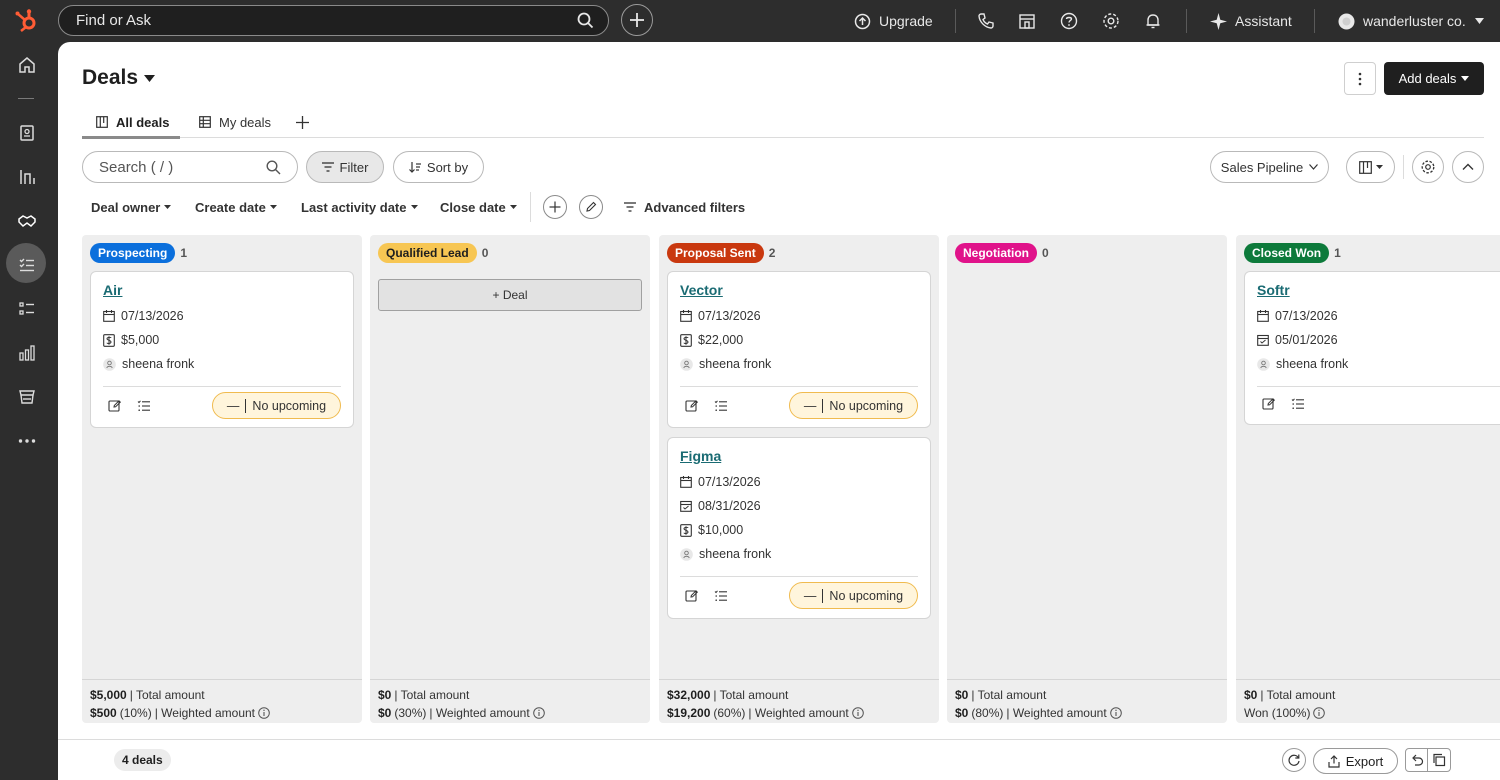 Image resolution: width=1500 pixels, height=780 pixels. What do you see at coordinates (1434, 78) in the screenshot?
I see `add-deals-button: Add deals` at bounding box center [1434, 78].